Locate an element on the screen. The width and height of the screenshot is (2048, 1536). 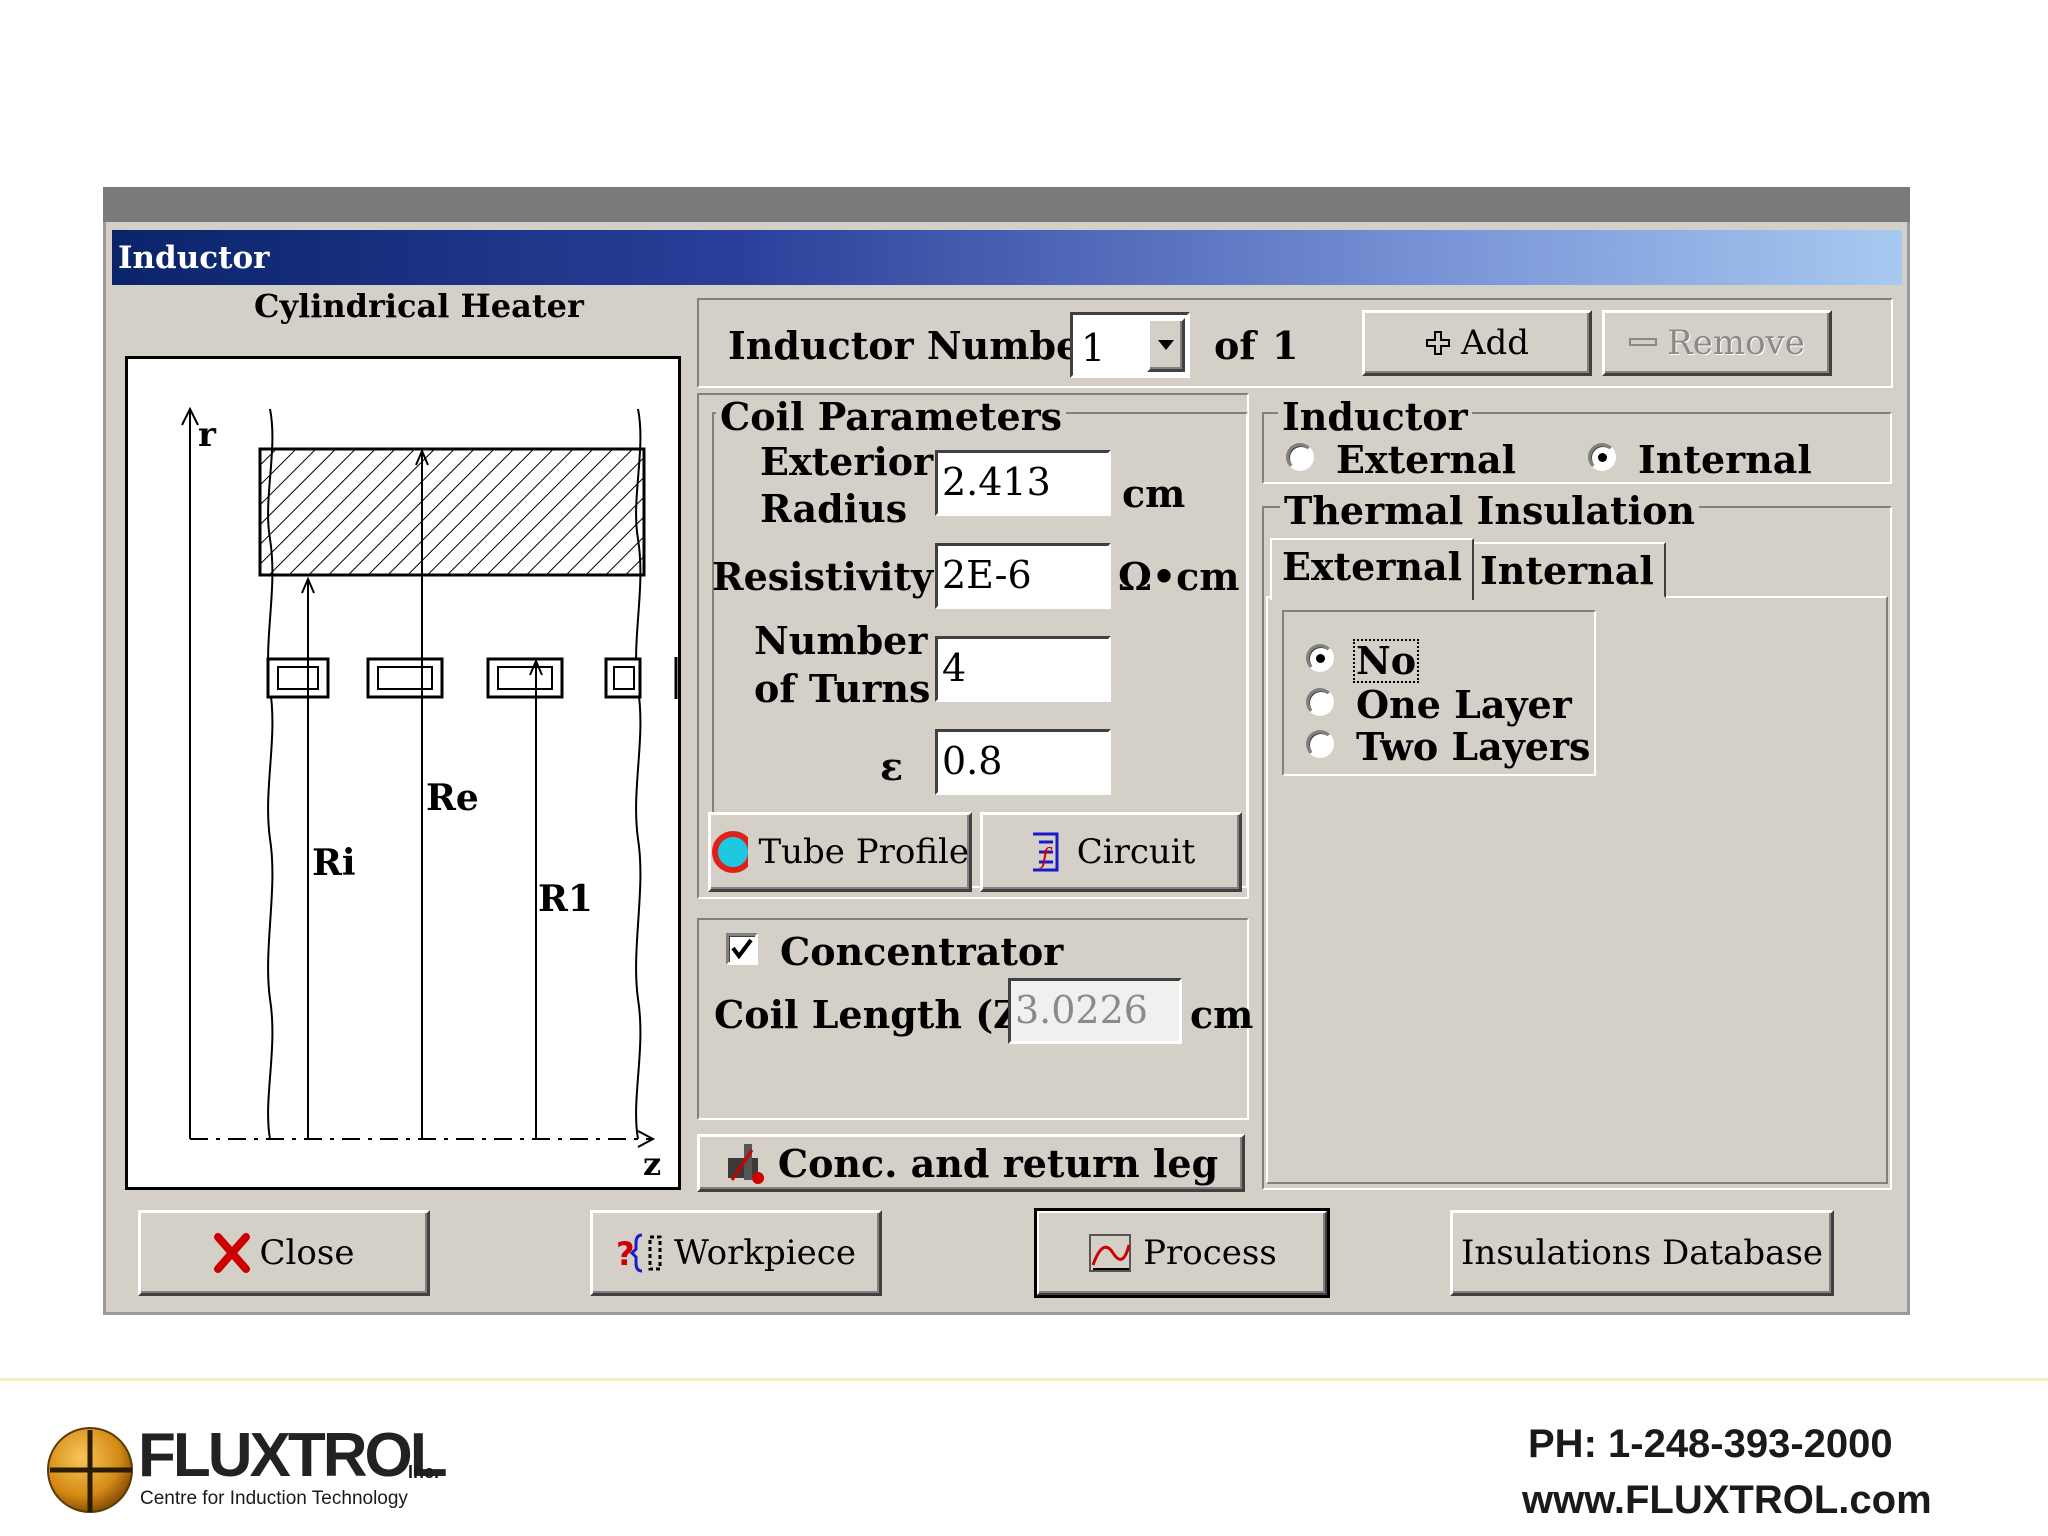
circuit-icon: f is located at coordinates (1045, 852).